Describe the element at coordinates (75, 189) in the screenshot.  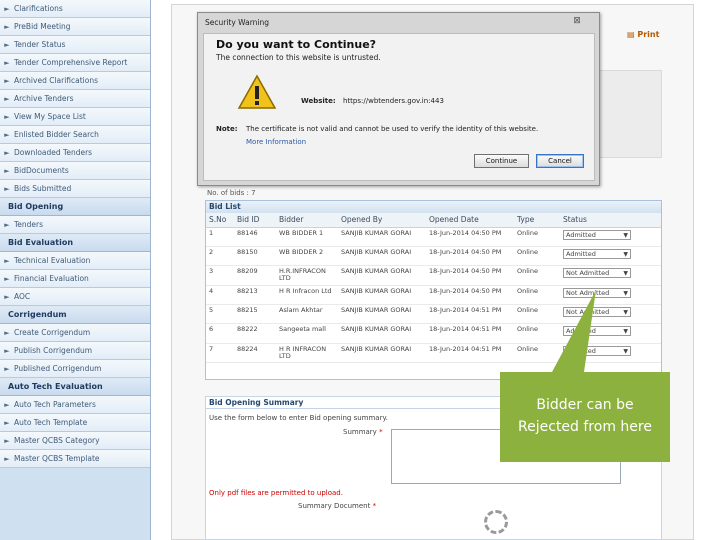
I see `sidebar-item-top-10: ► Bids Submitted` at that location.